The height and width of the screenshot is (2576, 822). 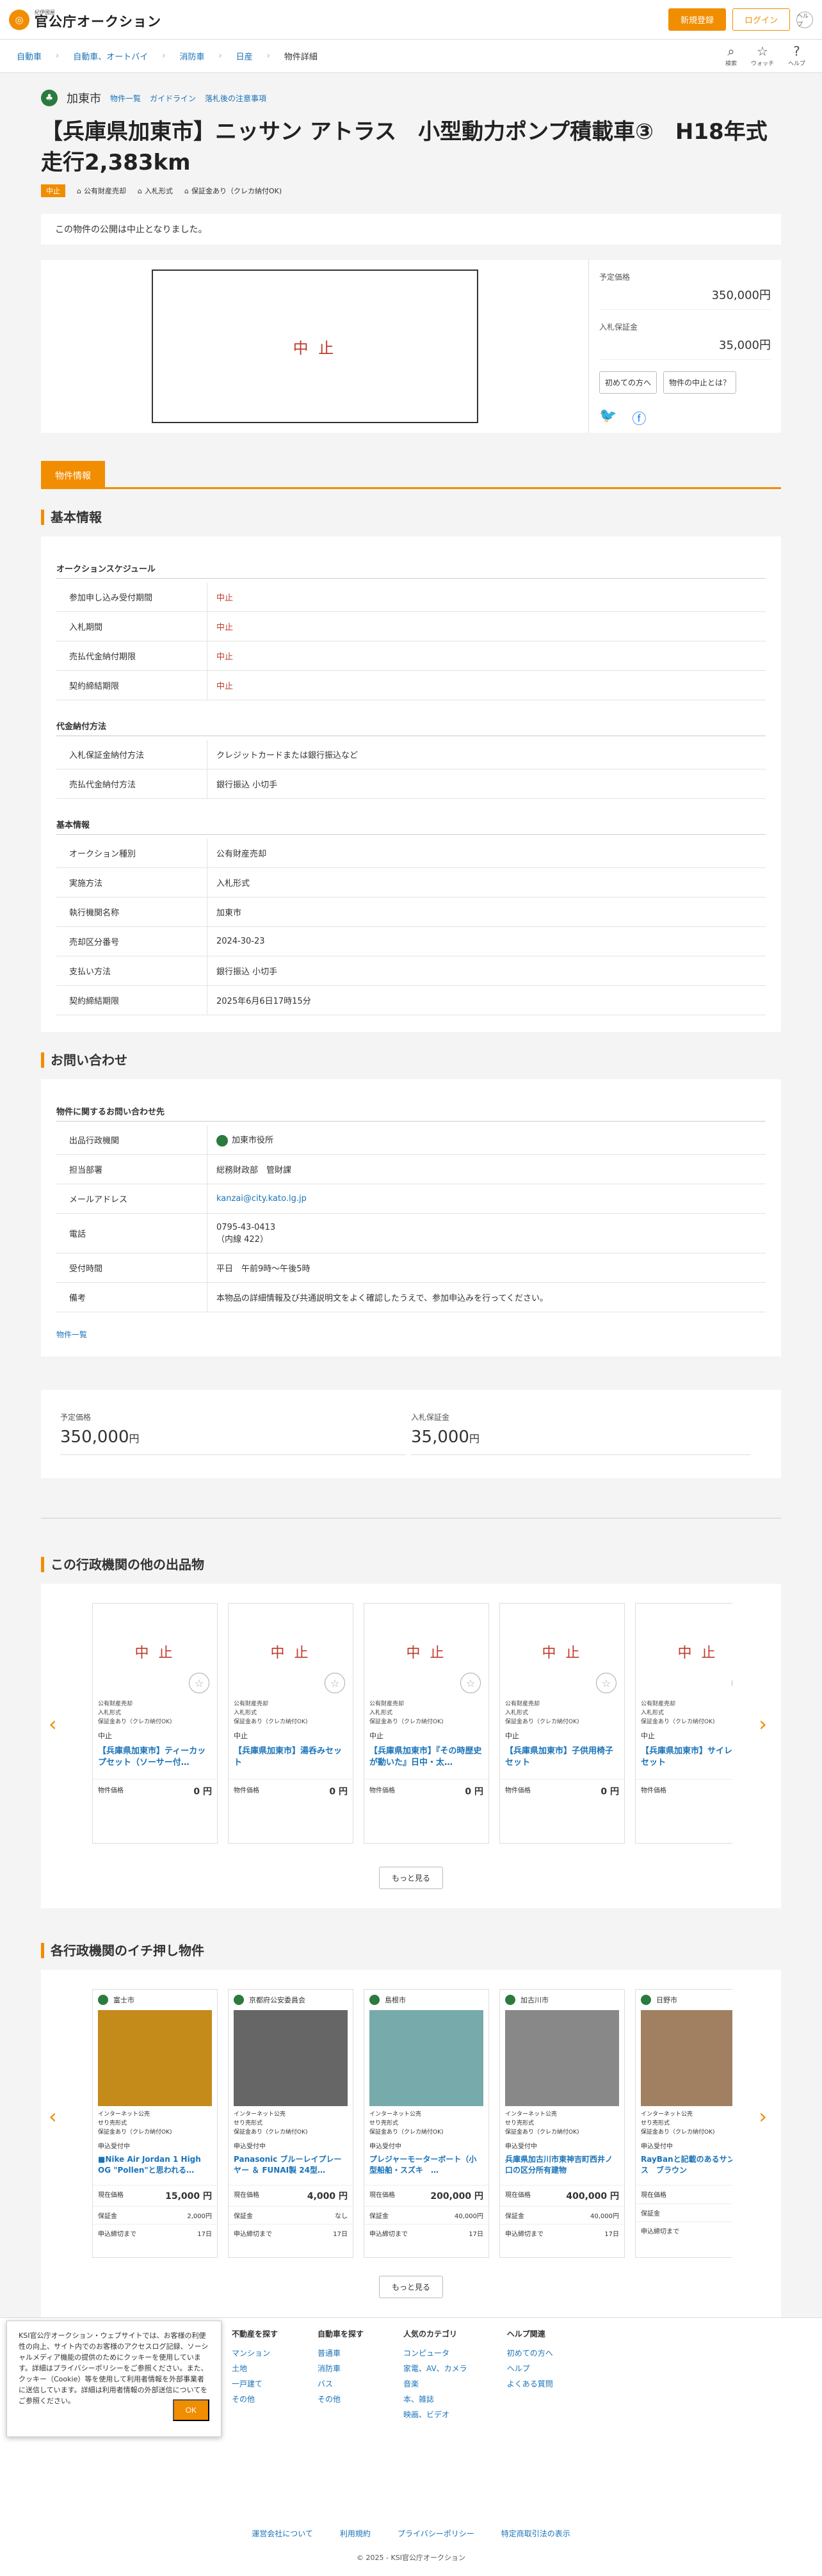 I want to click on footer-link: 家電、AV、カメラ, so click(x=435, y=2368).